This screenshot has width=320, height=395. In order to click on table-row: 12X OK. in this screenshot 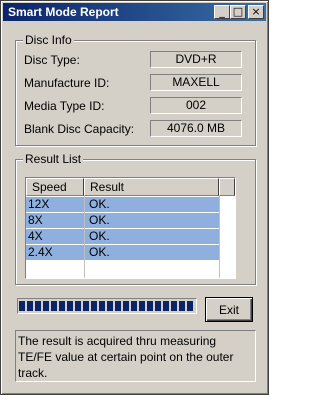, I will do `click(122, 204)`.